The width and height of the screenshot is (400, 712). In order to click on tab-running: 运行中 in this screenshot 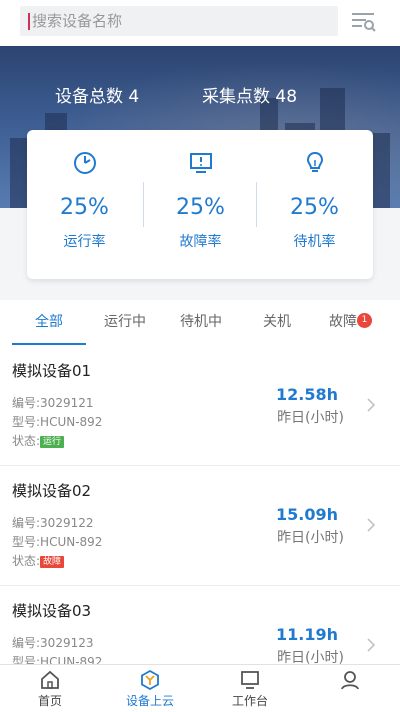, I will do `click(125, 323)`.